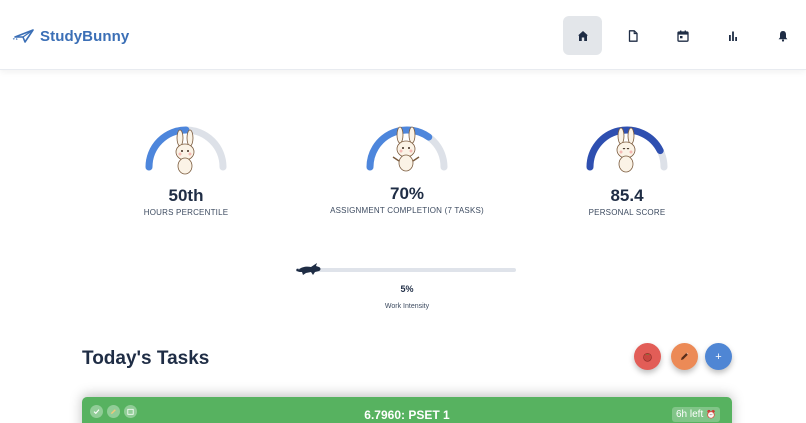 The image size is (806, 423). I want to click on nav-notifications-button, so click(782, 35).